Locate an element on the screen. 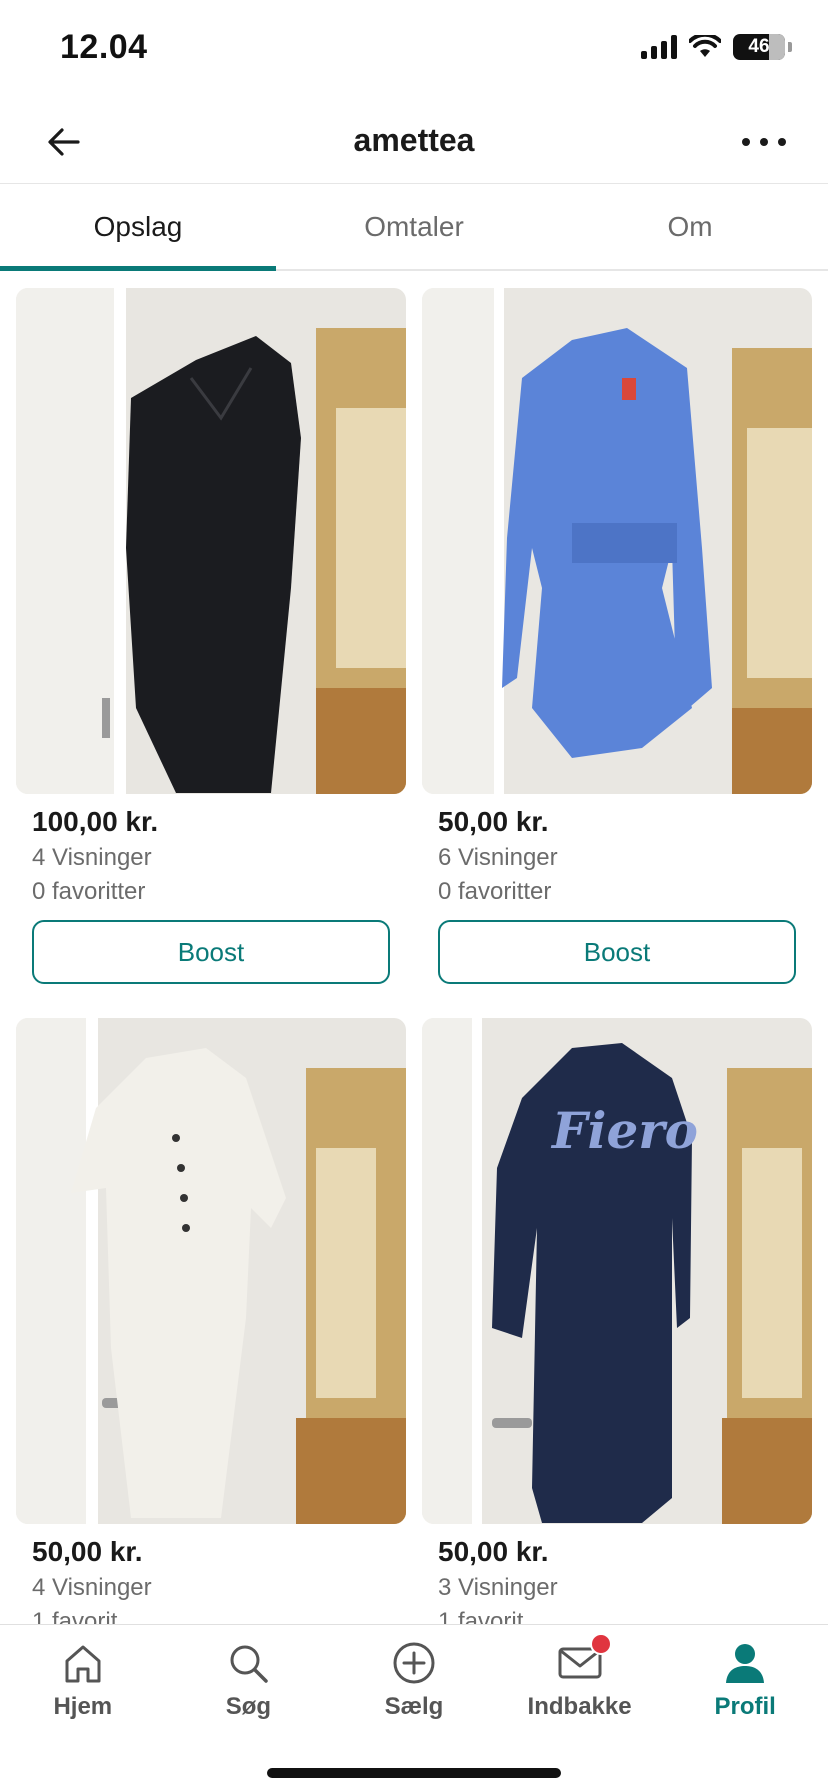 Image resolution: width=828 pixels, height=1792 pixels. battery-level: 46 is located at coordinates (759, 46).